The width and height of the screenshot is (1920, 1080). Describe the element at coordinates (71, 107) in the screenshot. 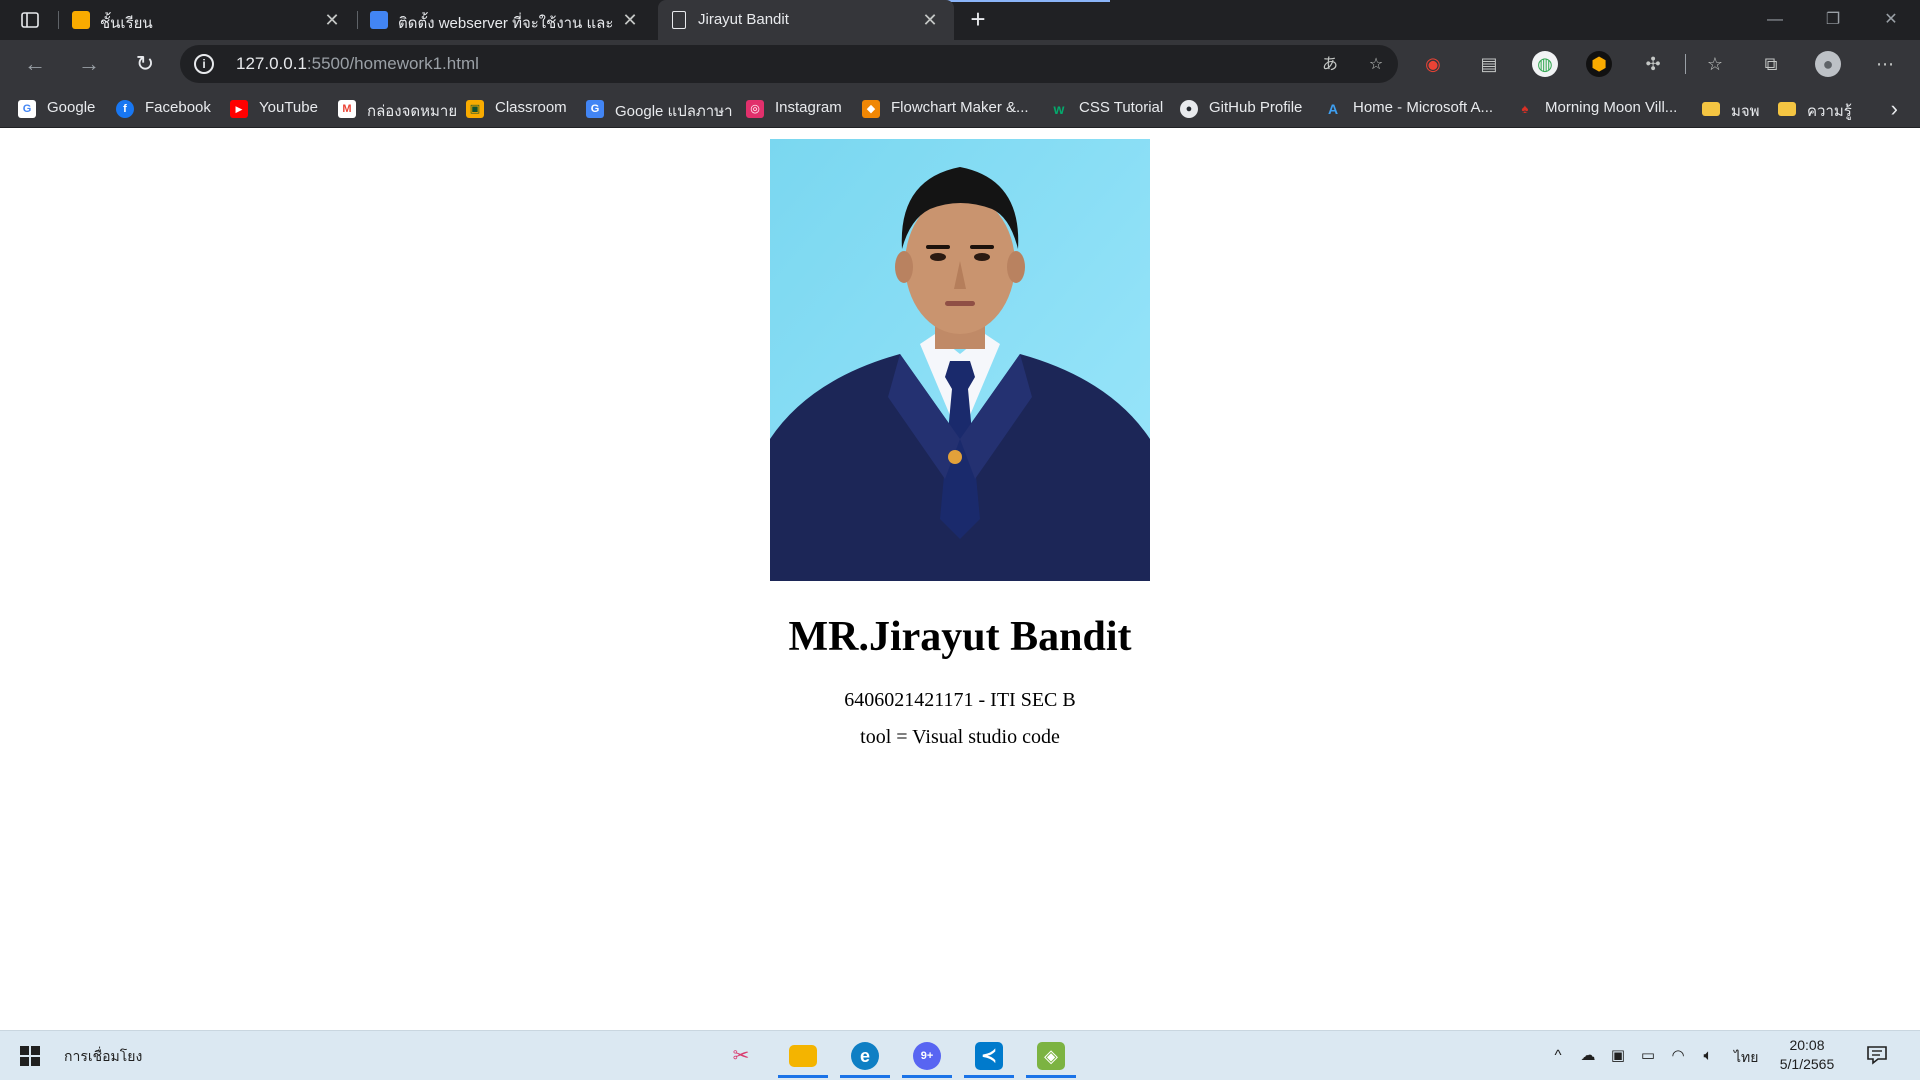

I see `bookmark-label: Google` at that location.